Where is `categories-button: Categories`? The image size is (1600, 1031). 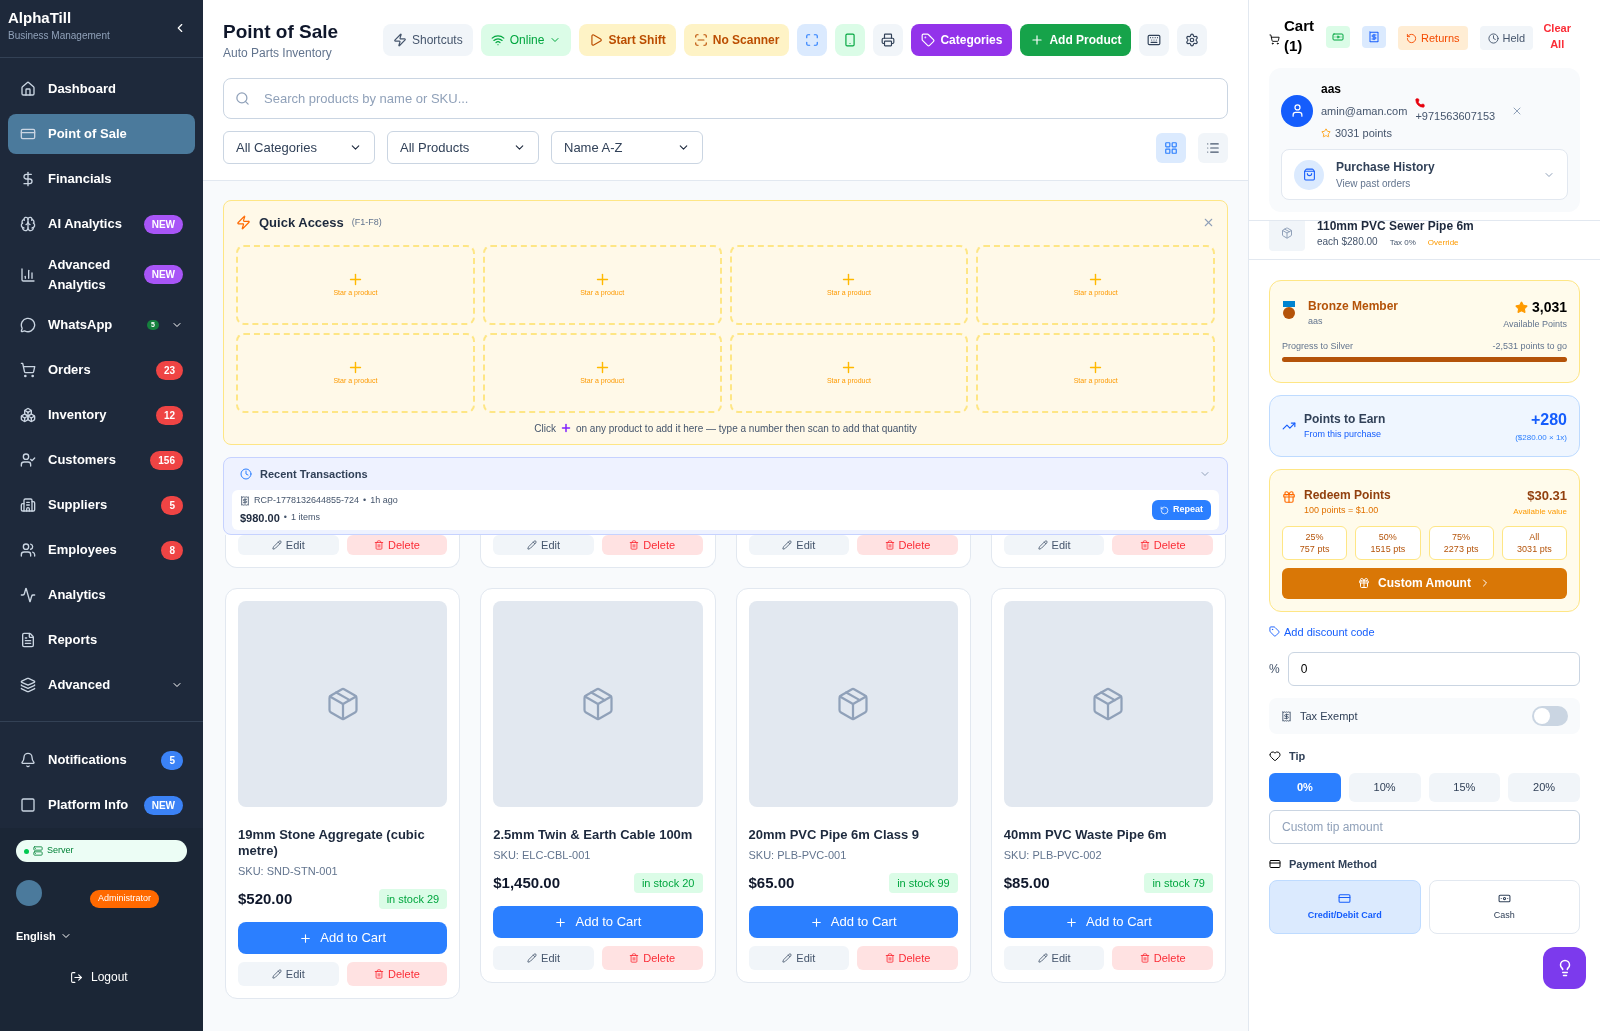 categories-button: Categories is located at coordinates (962, 40).